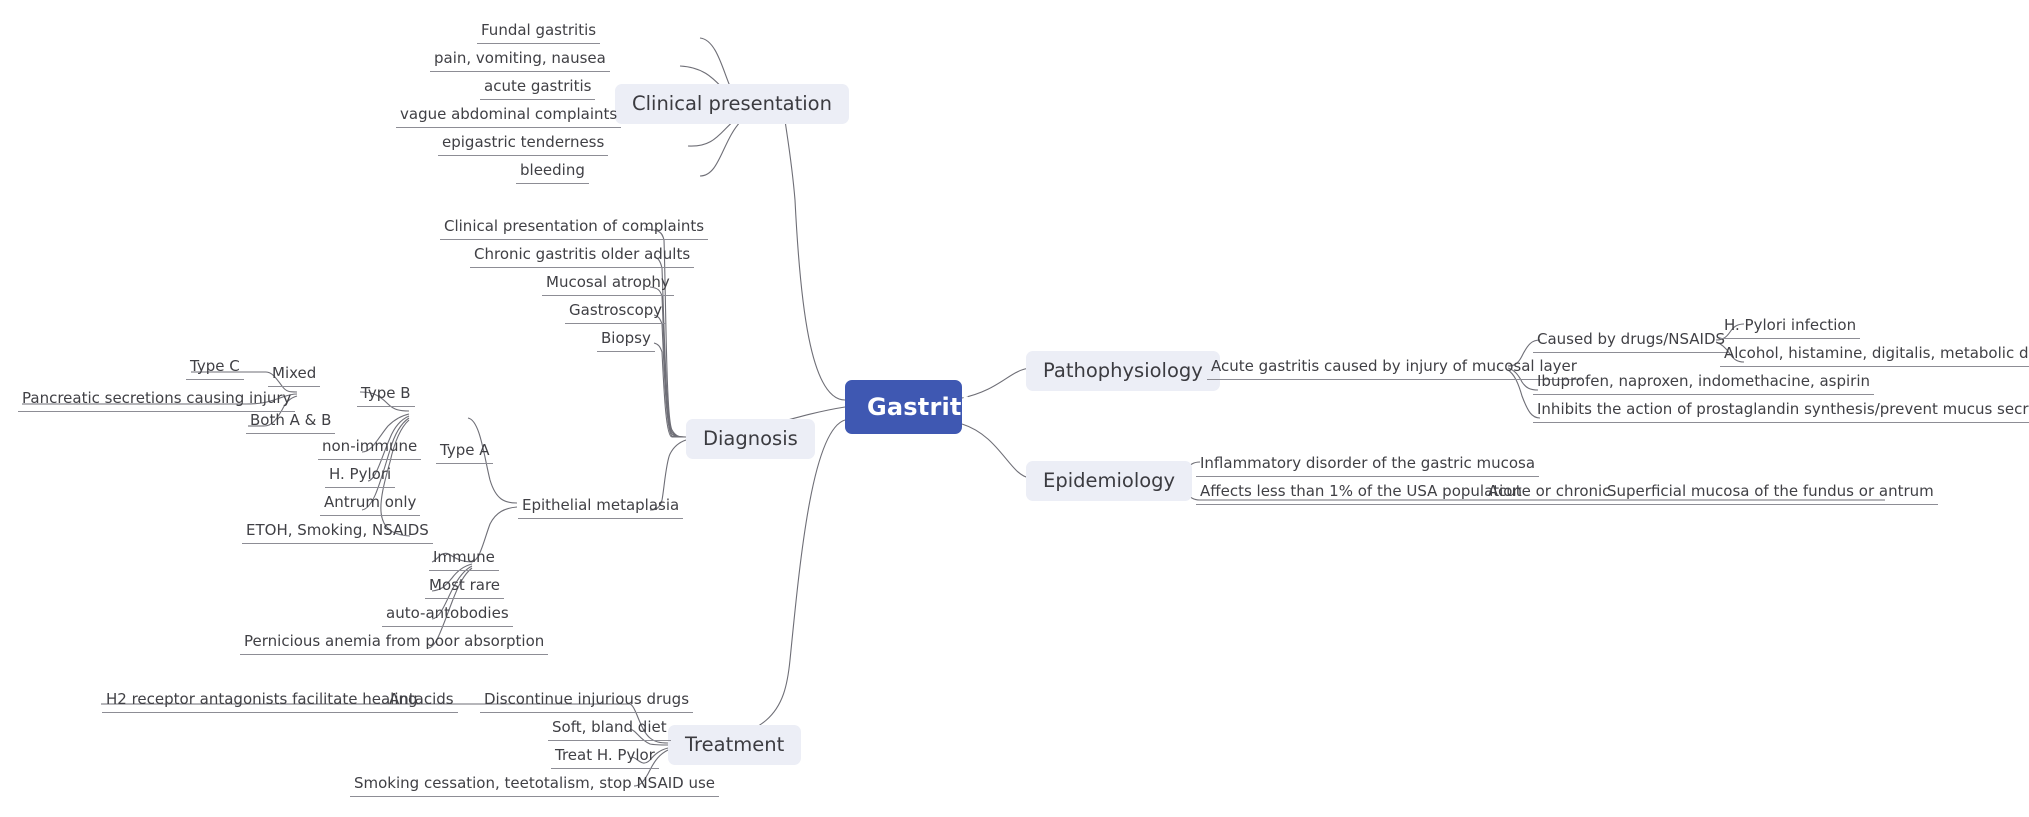  I want to click on leaf-h-pylori-infection: H. Pylori infection, so click(1790, 328).